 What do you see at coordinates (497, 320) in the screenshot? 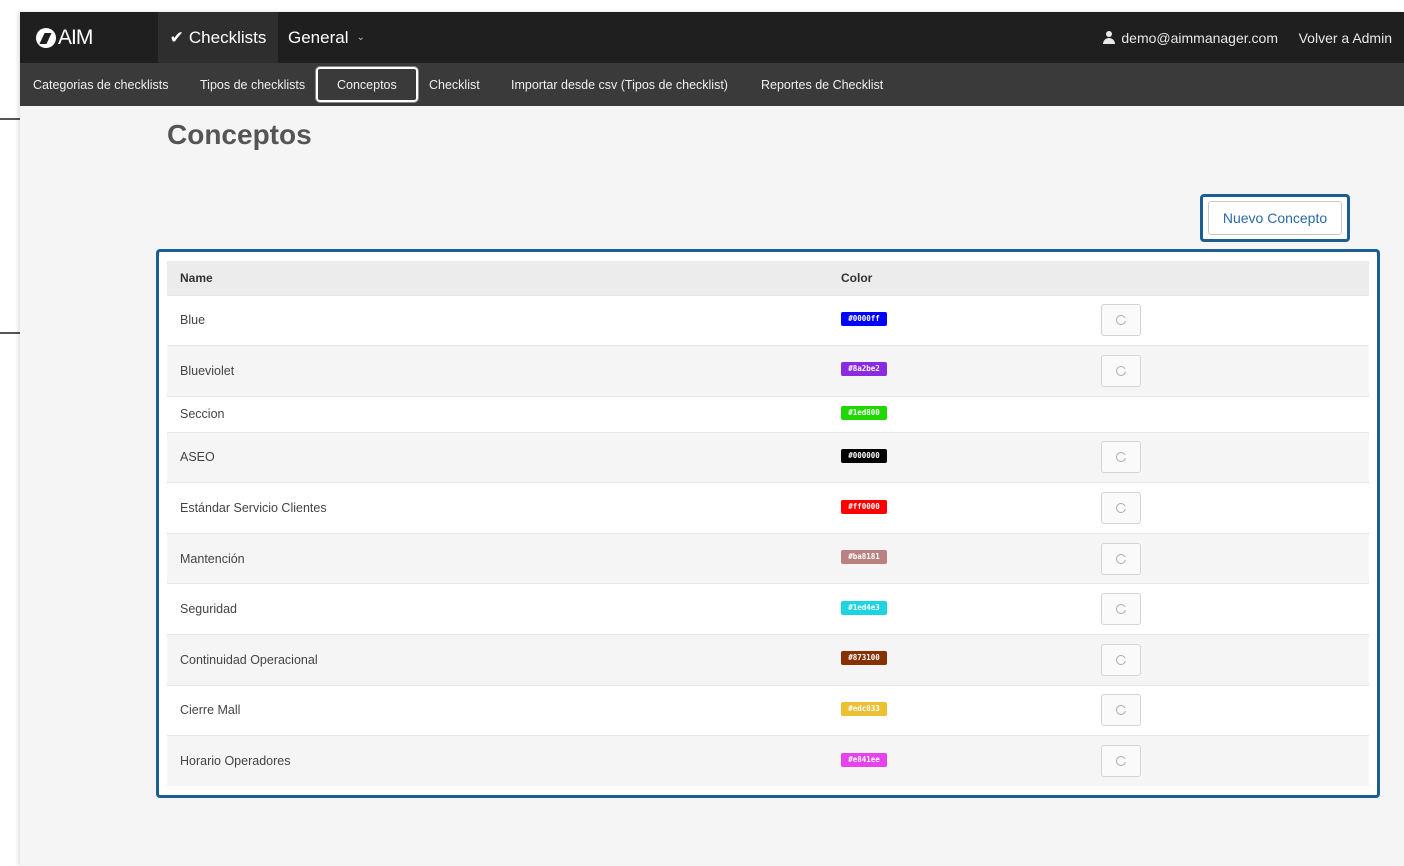
I see `cell-name: Blue` at bounding box center [497, 320].